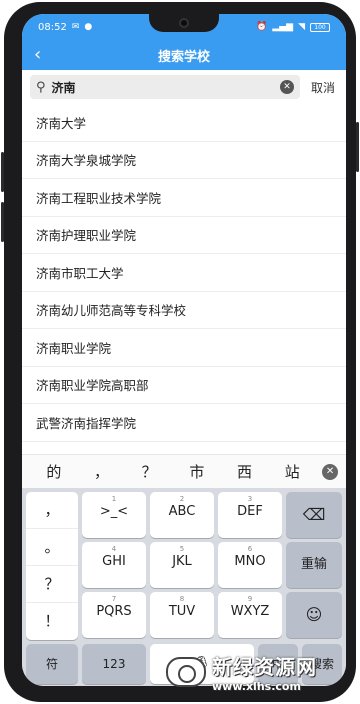 Image resolution: width=360 pixels, height=704 pixels. Describe the element at coordinates (186, 672) in the screenshot. I see `cloud-logo-icon` at that location.